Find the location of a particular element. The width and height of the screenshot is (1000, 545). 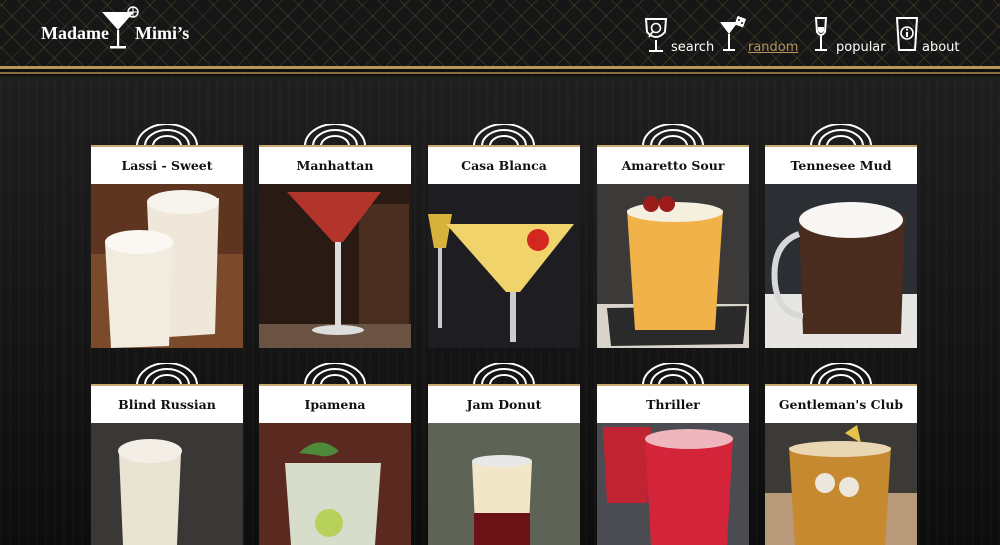

drink-card: Casa Blanca is located at coordinates (504, 236).